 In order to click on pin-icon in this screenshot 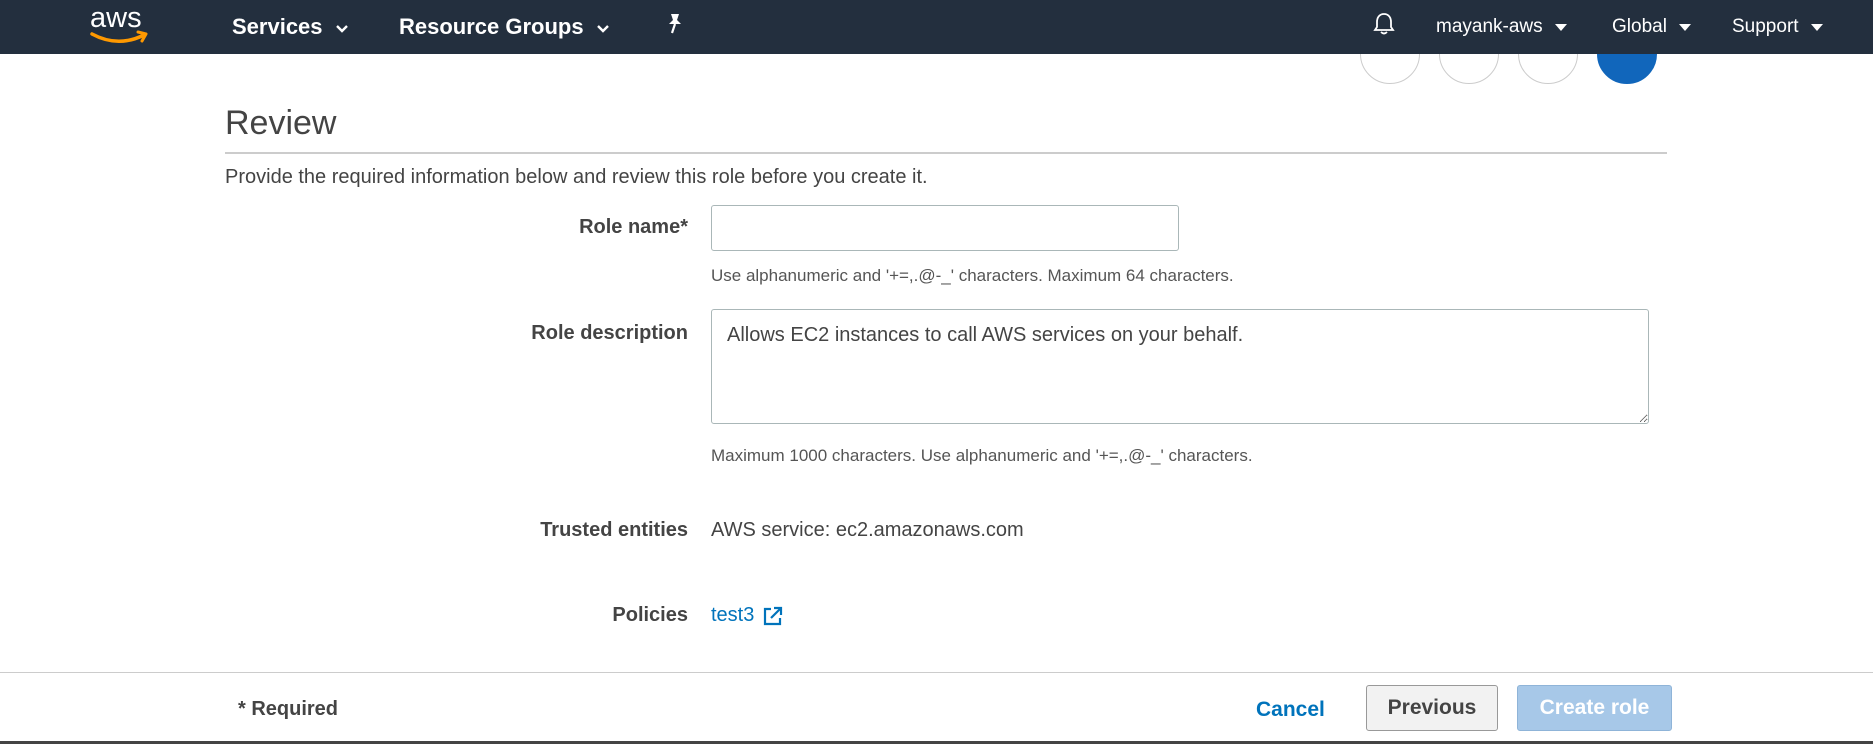, I will do `click(676, 27)`.